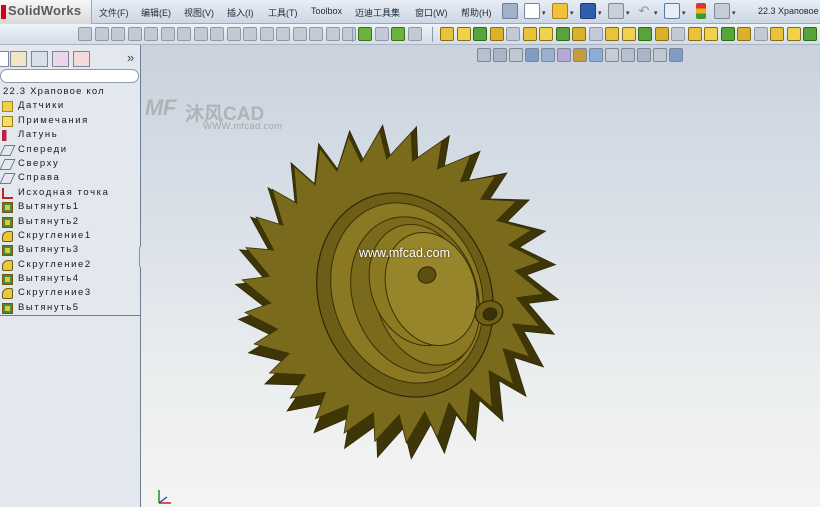  Describe the element at coordinates (476, 12) in the screenshot. I see `menu-help: 帮助(H)` at that location.